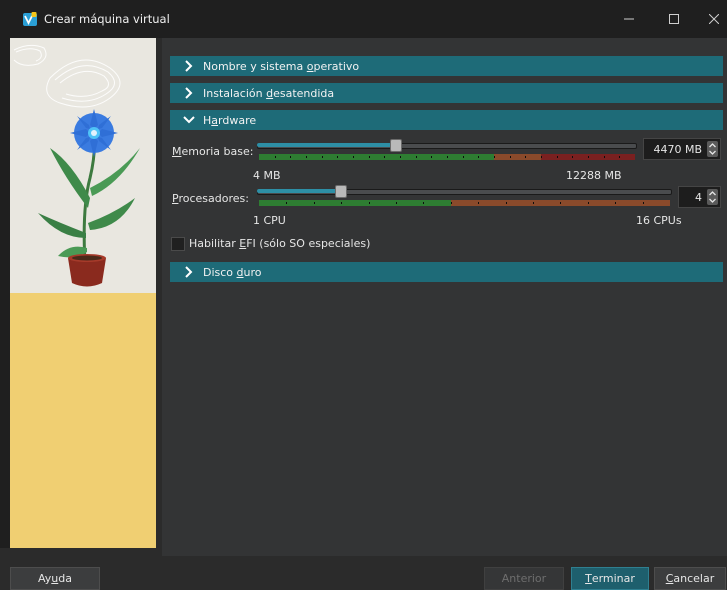  Describe the element at coordinates (446, 272) in the screenshot. I see `section-hard-disk: Disco duro` at that location.